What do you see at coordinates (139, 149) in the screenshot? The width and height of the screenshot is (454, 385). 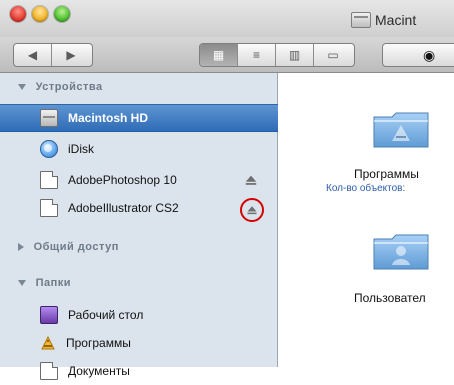 I see `sidebar-item-idisk: iDisk` at bounding box center [139, 149].